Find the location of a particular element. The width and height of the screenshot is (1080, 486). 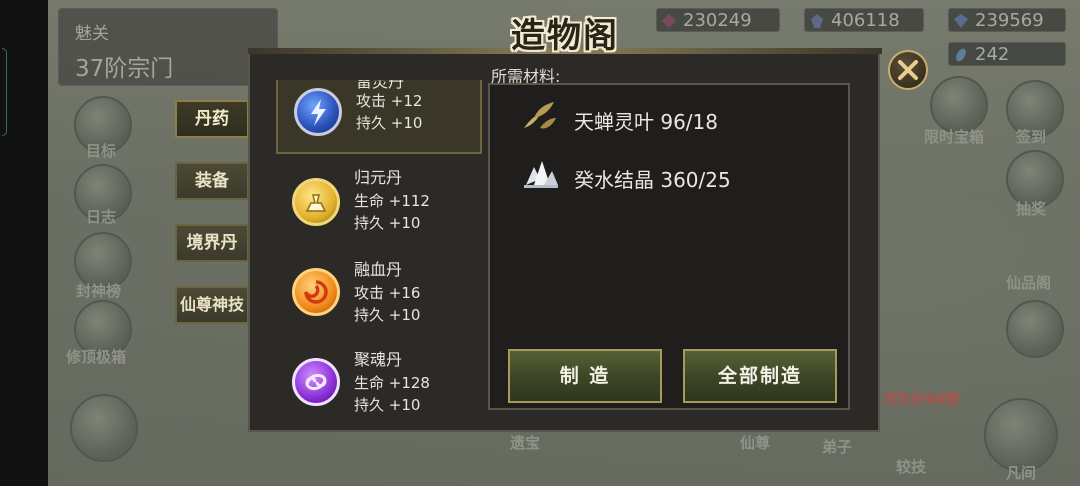

material-name: 癸水结晶 is located at coordinates (614, 180).